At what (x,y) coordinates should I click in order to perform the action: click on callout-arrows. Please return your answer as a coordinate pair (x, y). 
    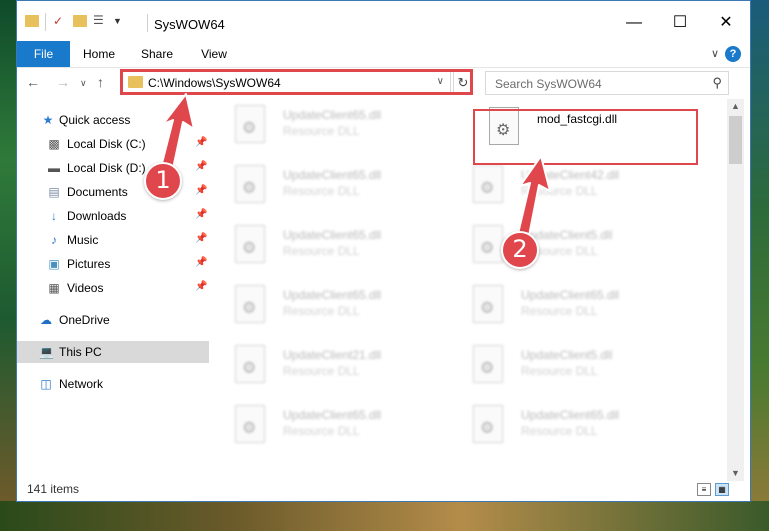
    Looking at the image, I should click on (354, 167).